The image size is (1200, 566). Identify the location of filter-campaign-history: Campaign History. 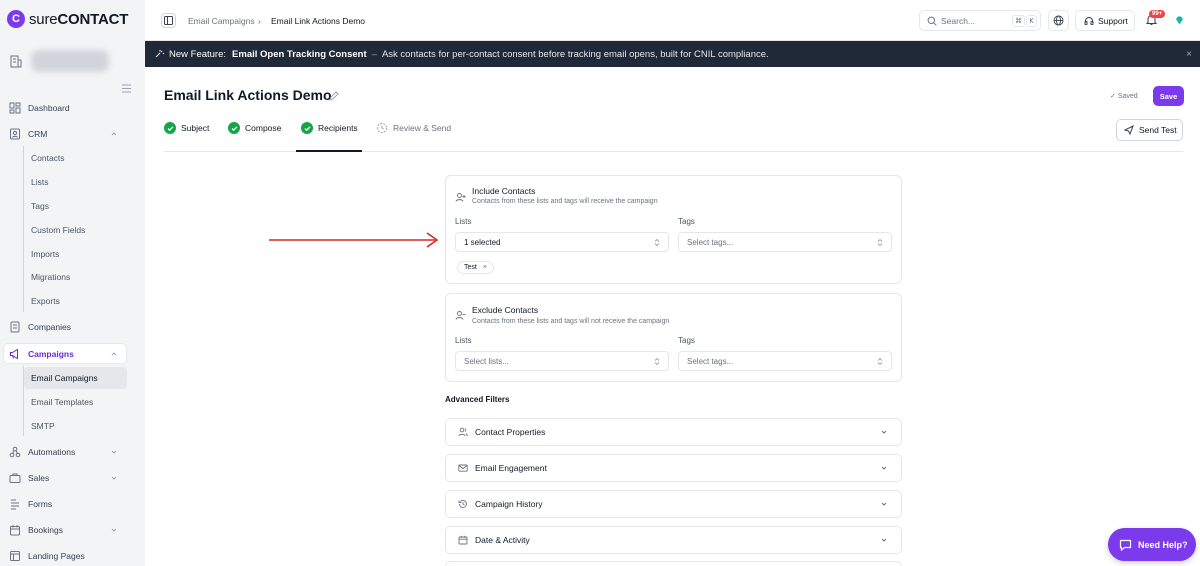
(673, 504).